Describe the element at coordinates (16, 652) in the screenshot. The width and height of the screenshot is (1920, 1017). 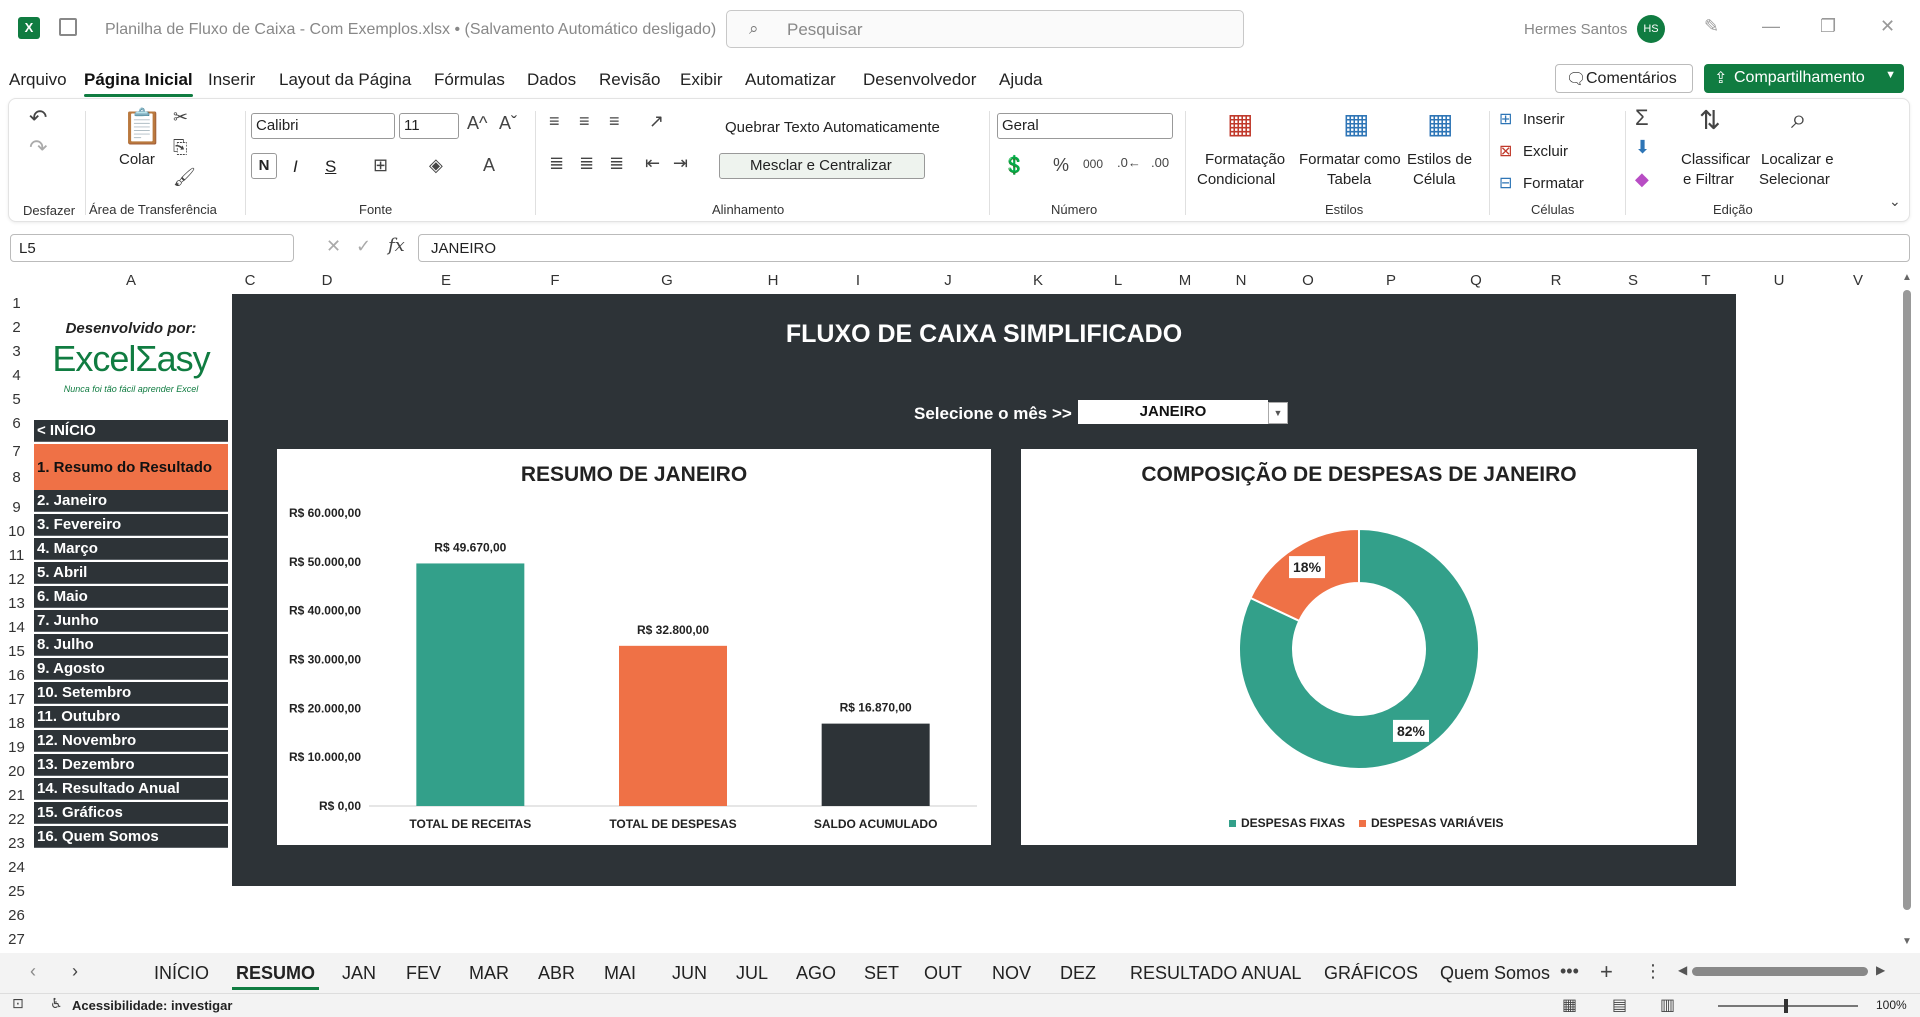
I see `row-header: 15` at that location.